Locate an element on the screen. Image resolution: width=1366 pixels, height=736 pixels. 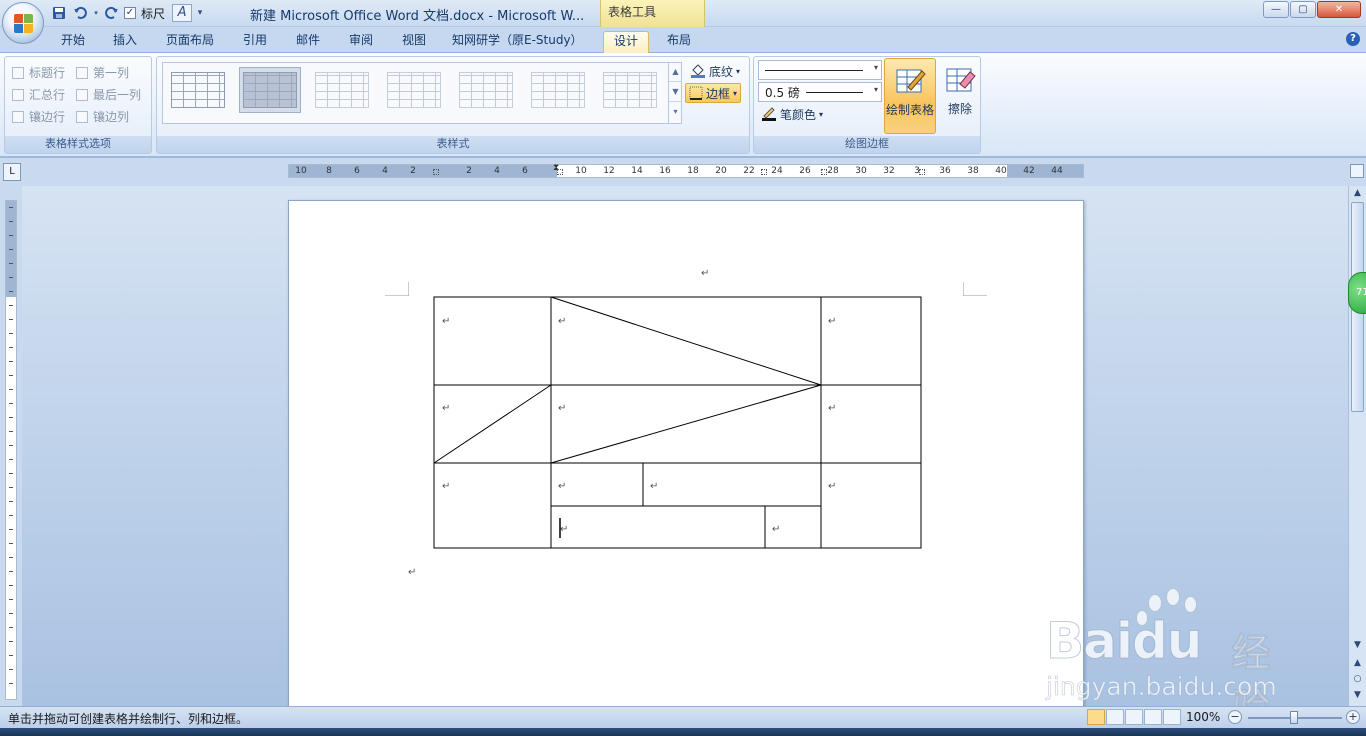
zoom-out-button: − is located at coordinates (1235, 717).